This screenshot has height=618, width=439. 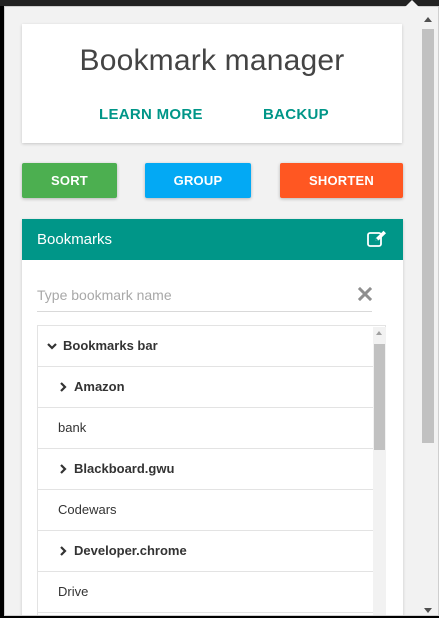 I want to click on bookmark-folder-row: Blackboard.gwu, so click(x=211, y=469).